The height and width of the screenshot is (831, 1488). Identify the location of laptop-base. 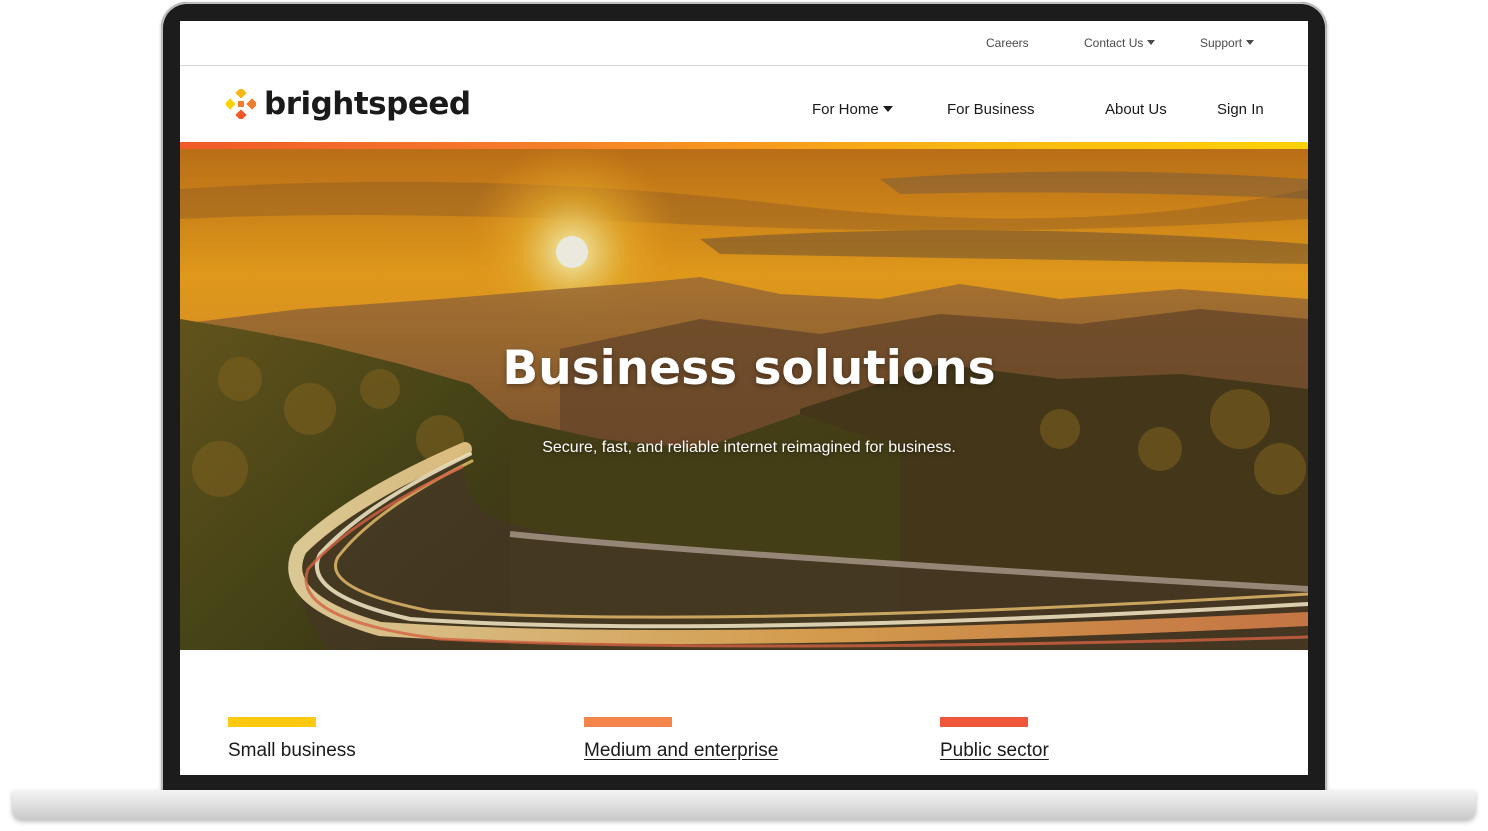
(744, 805).